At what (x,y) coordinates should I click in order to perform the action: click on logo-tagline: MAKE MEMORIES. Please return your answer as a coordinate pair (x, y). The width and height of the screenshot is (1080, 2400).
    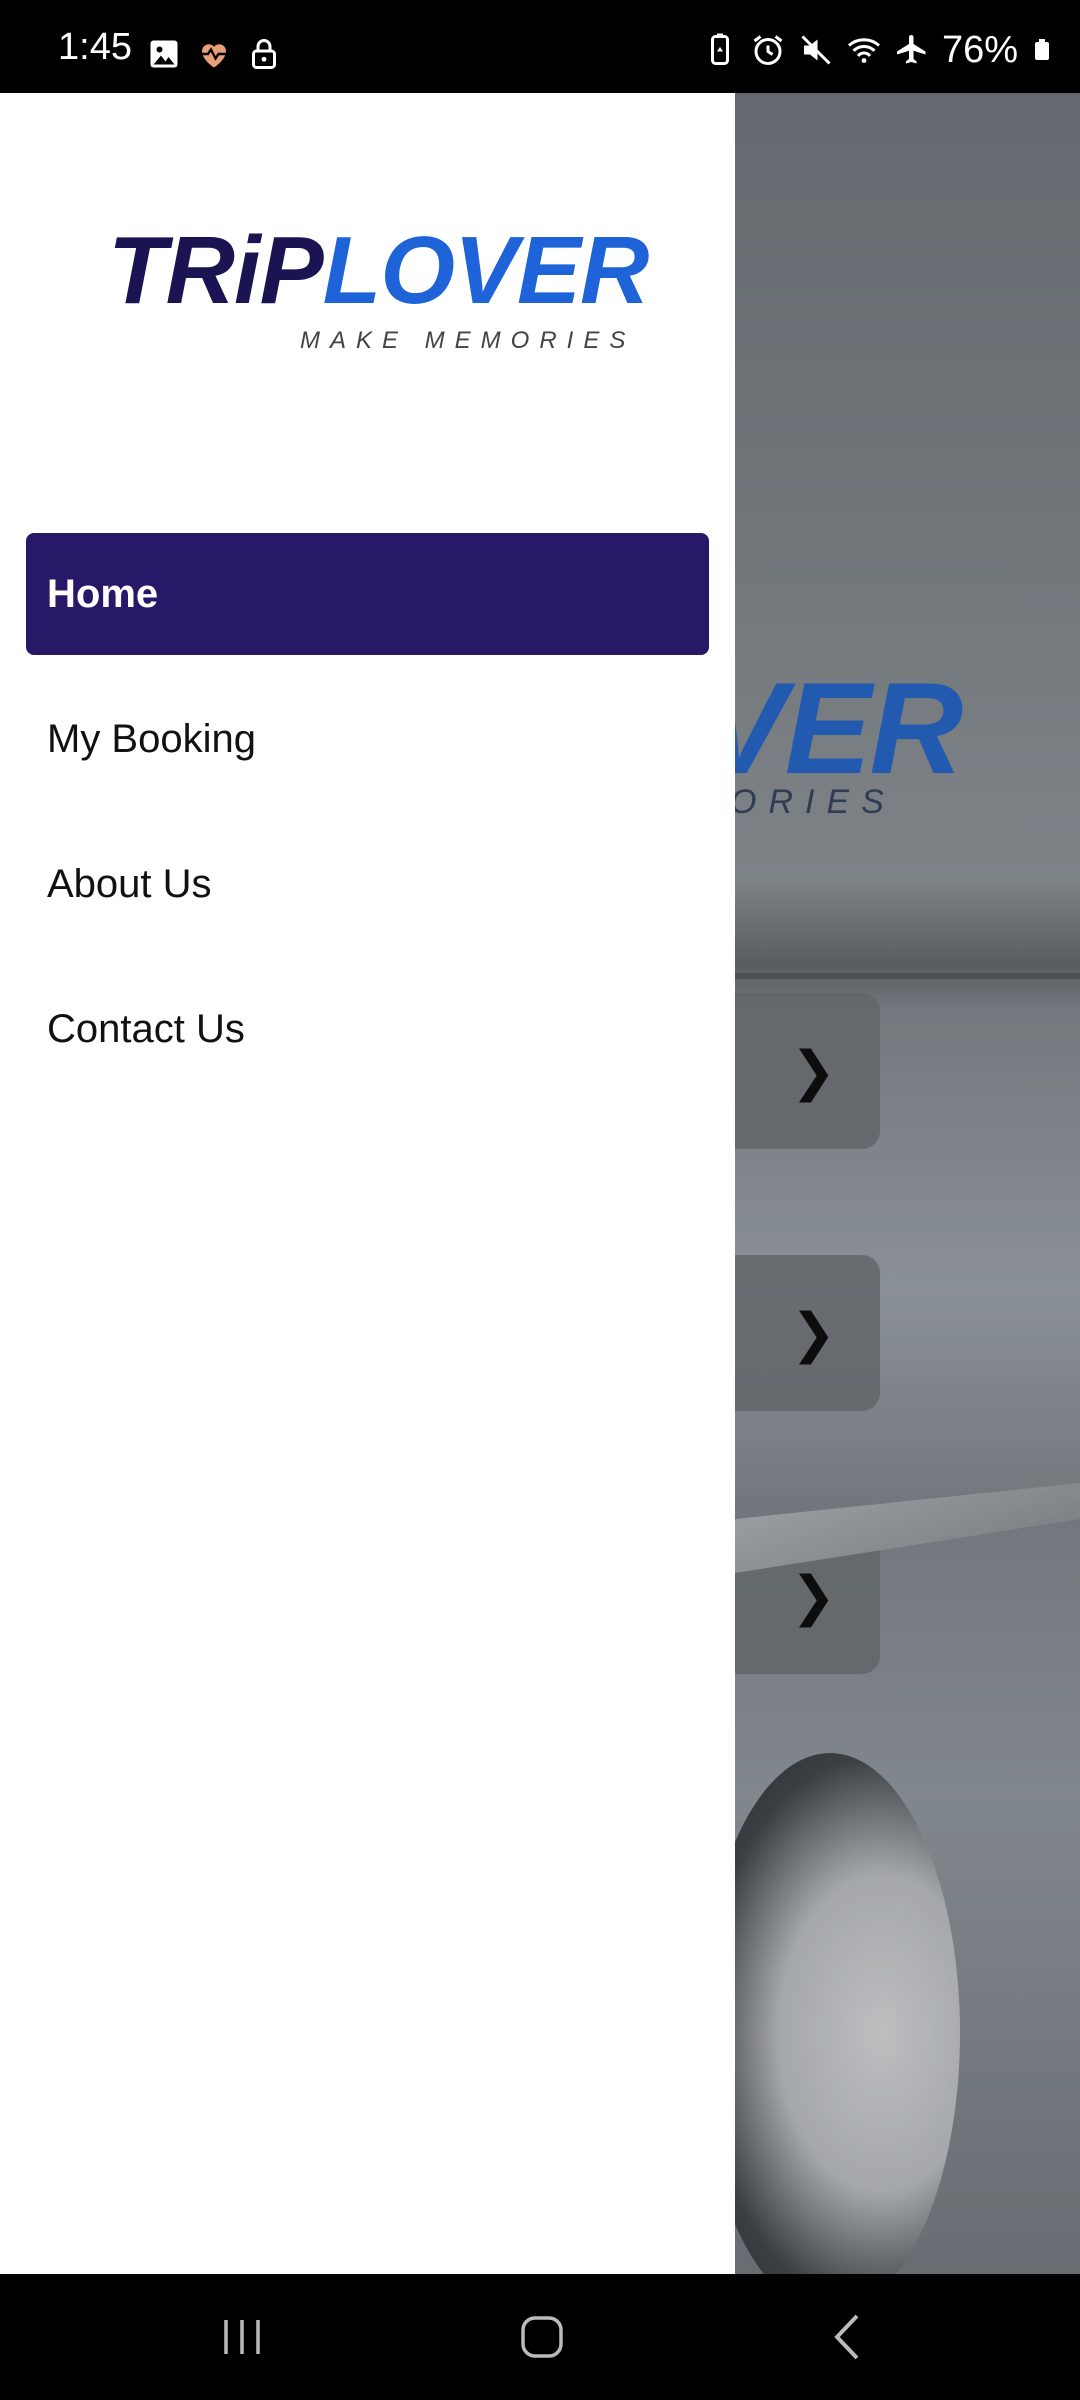
    Looking at the image, I should click on (468, 340).